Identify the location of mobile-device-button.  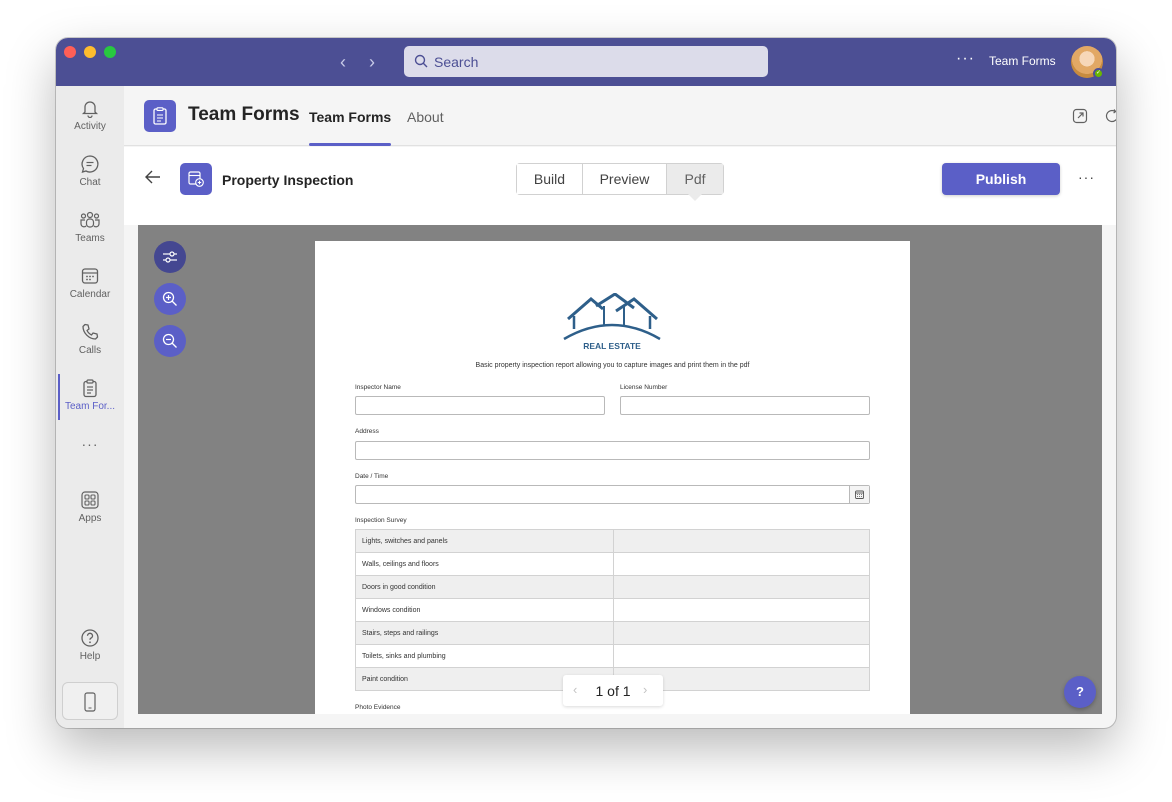
(90, 701).